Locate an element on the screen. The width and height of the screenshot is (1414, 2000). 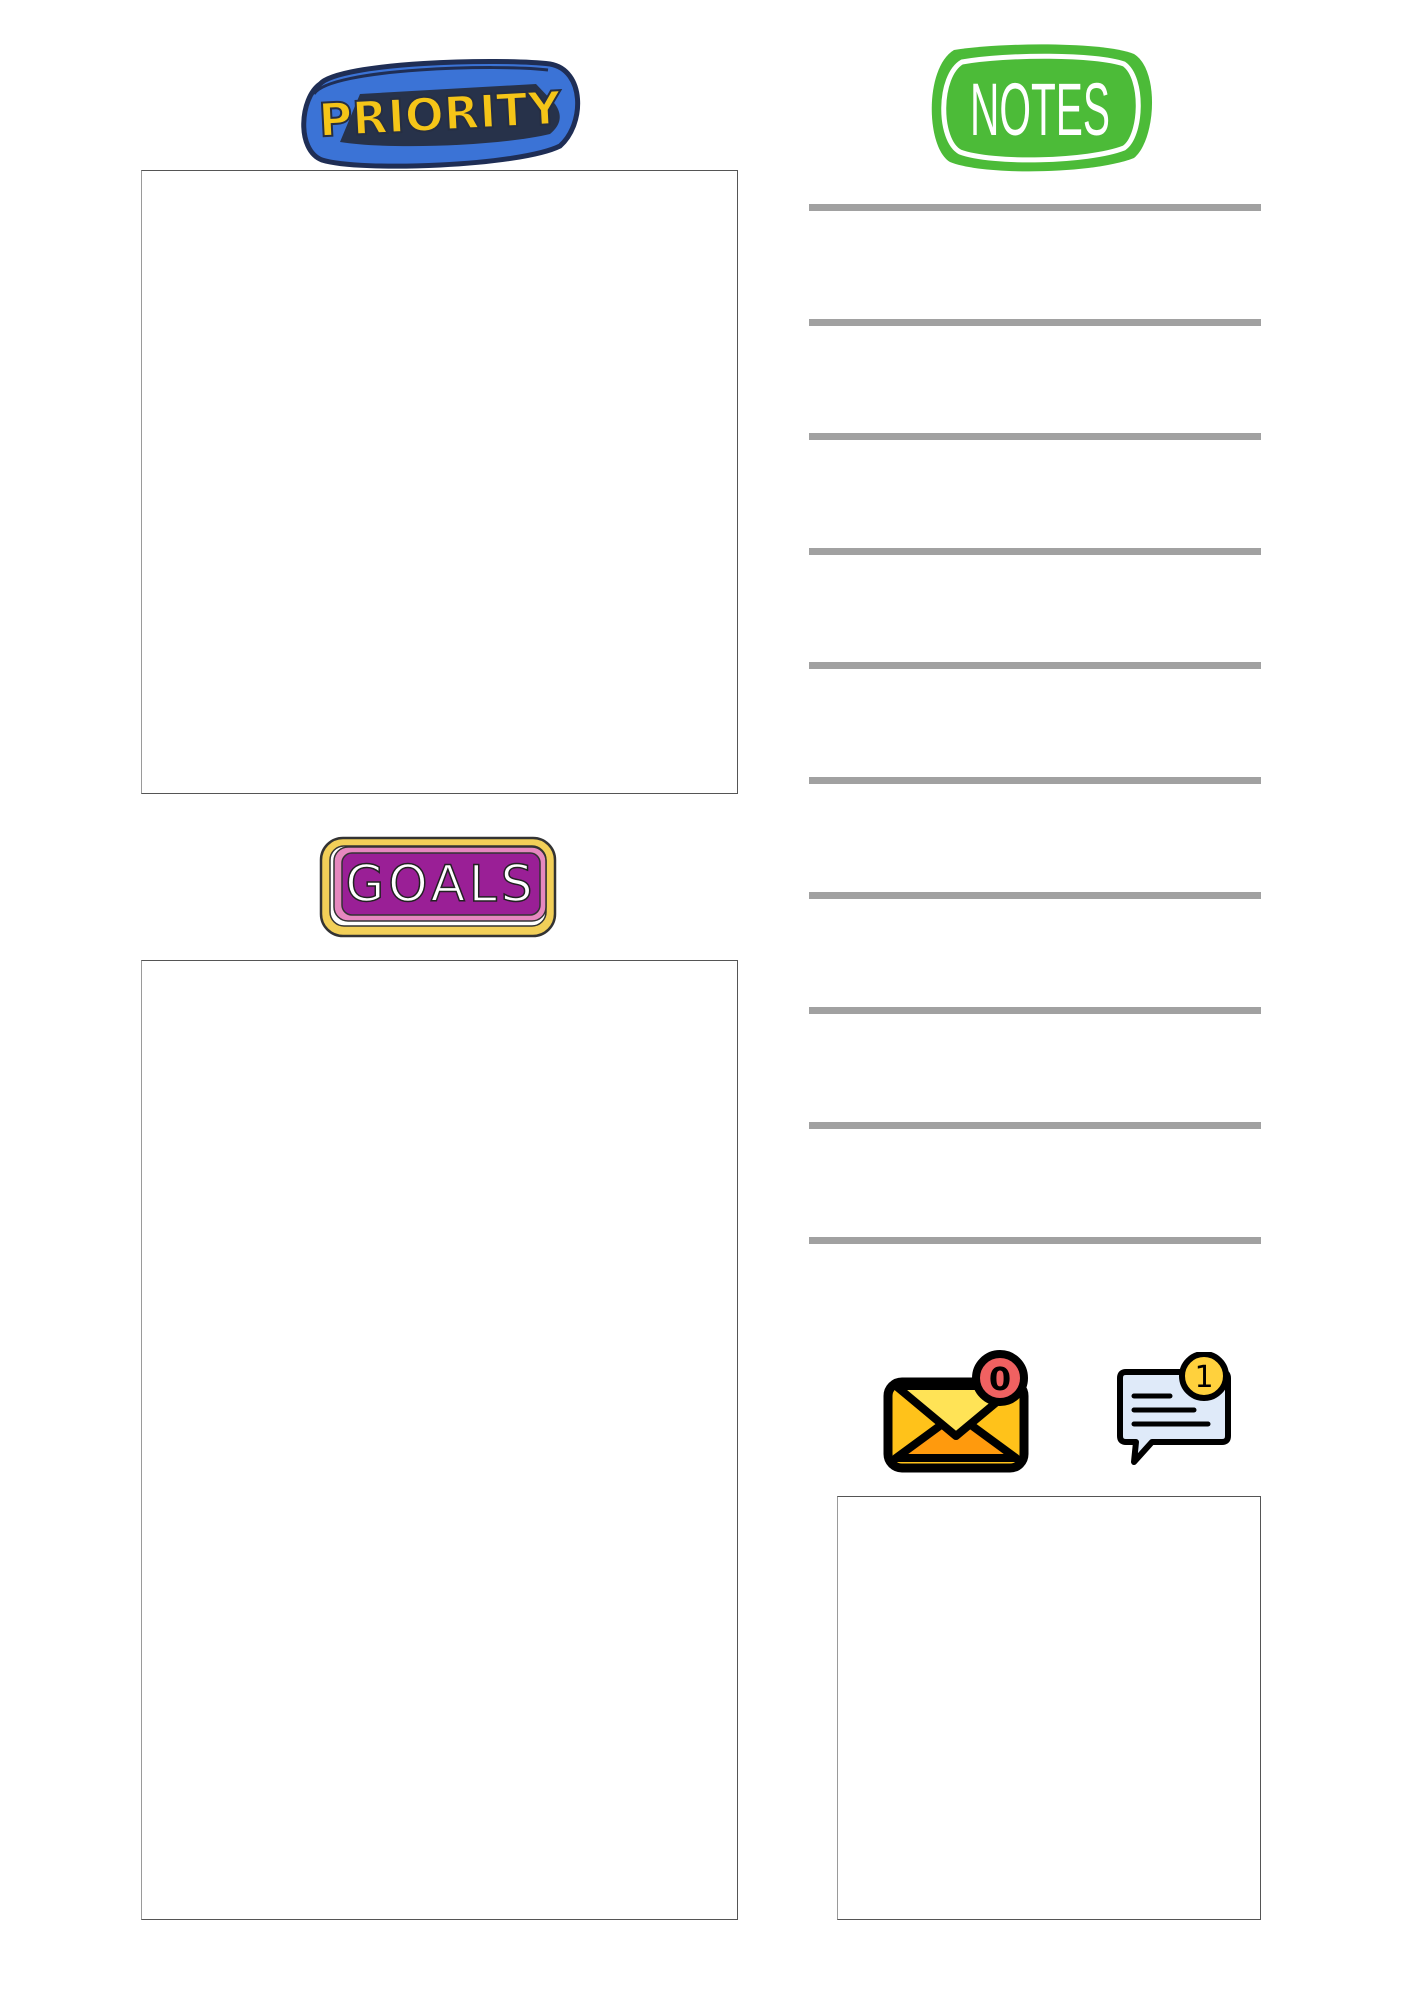
mail-notification-icon: 0 is located at coordinates (958, 1411).